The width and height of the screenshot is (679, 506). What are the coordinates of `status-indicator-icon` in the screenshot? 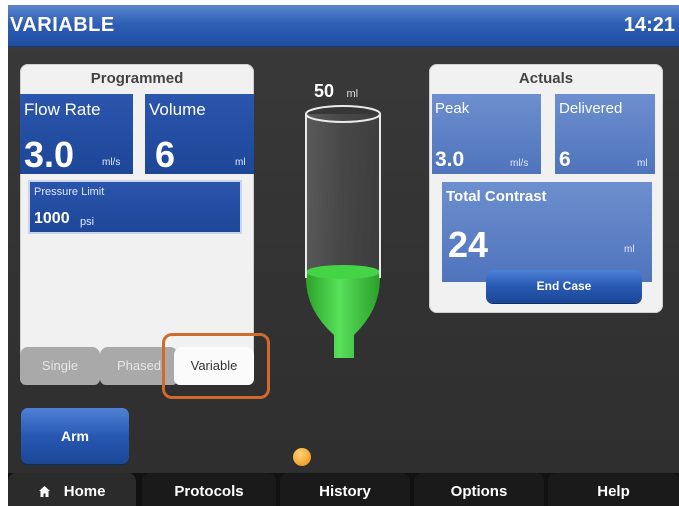 It's located at (302, 457).